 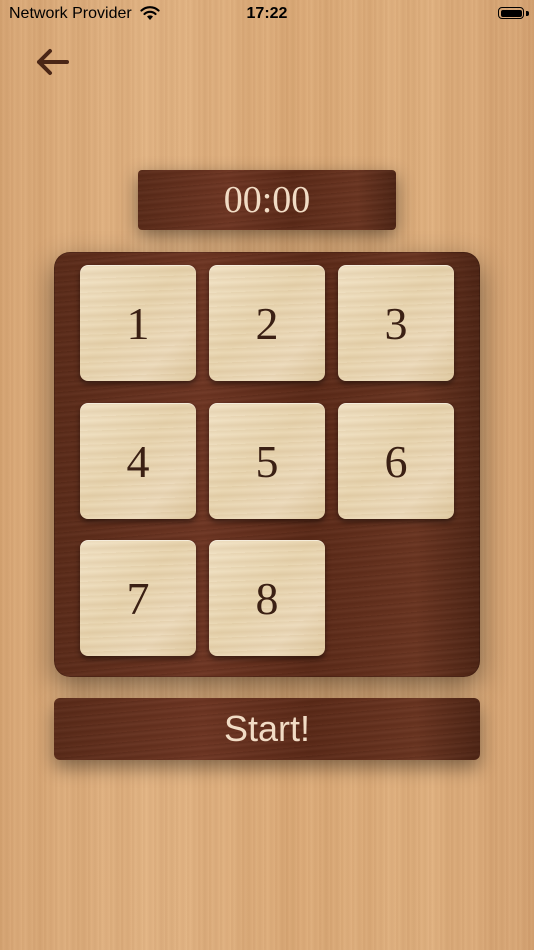 I want to click on puzzle-tile-5: 5, so click(x=267, y=461).